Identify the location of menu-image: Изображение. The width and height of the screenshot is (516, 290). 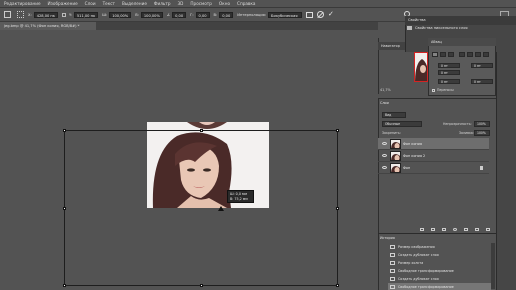
(63, 3).